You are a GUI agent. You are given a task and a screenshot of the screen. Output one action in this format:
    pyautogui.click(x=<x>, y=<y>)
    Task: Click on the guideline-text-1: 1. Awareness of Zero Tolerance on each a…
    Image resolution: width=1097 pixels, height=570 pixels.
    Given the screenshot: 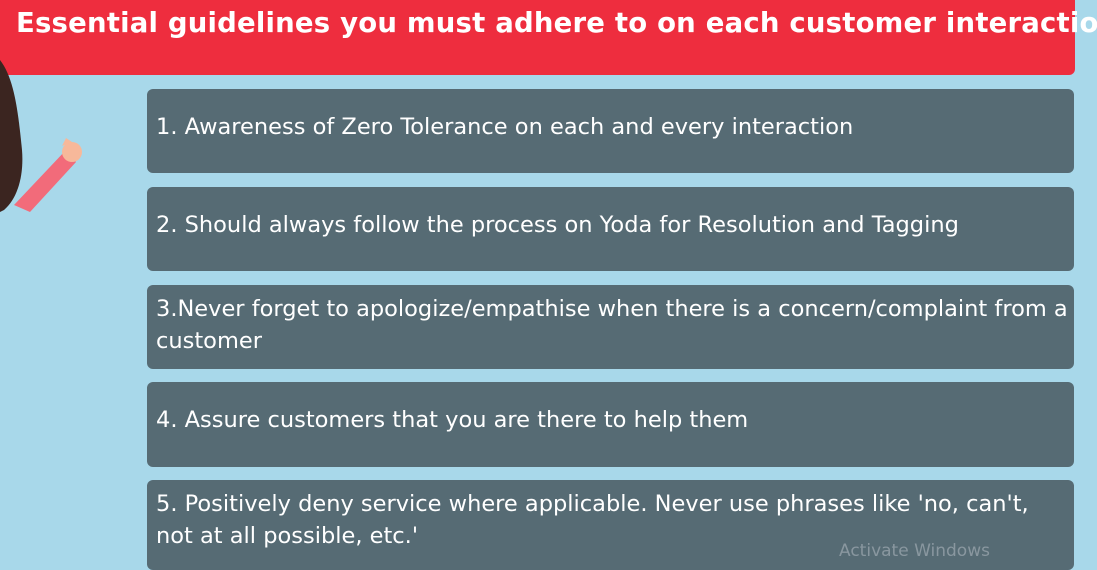 What is the action you would take?
    pyautogui.click(x=505, y=127)
    